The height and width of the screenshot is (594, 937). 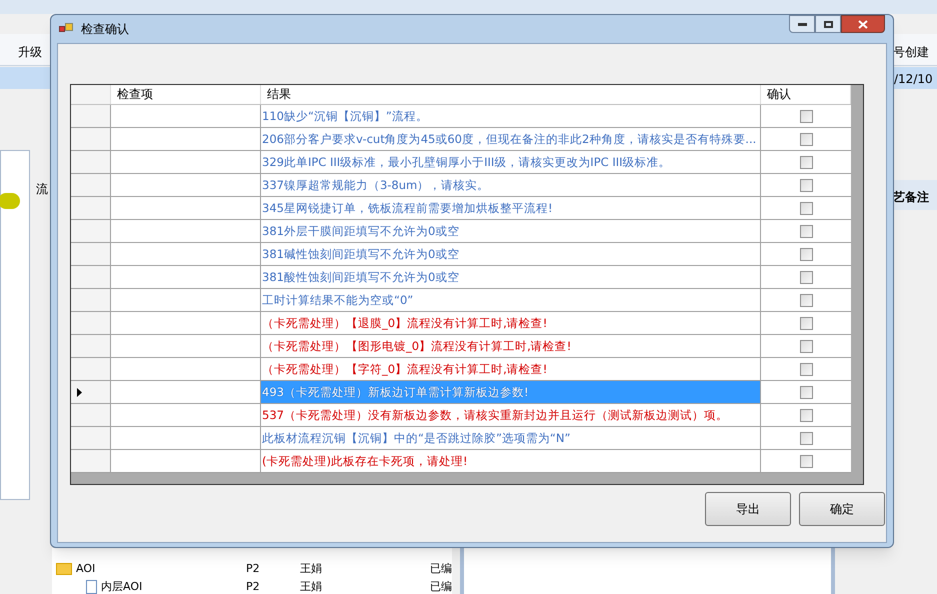 What do you see at coordinates (511, 231) in the screenshot?
I see `table-cell: 381外层干膜间距填写不允许为0或空` at bounding box center [511, 231].